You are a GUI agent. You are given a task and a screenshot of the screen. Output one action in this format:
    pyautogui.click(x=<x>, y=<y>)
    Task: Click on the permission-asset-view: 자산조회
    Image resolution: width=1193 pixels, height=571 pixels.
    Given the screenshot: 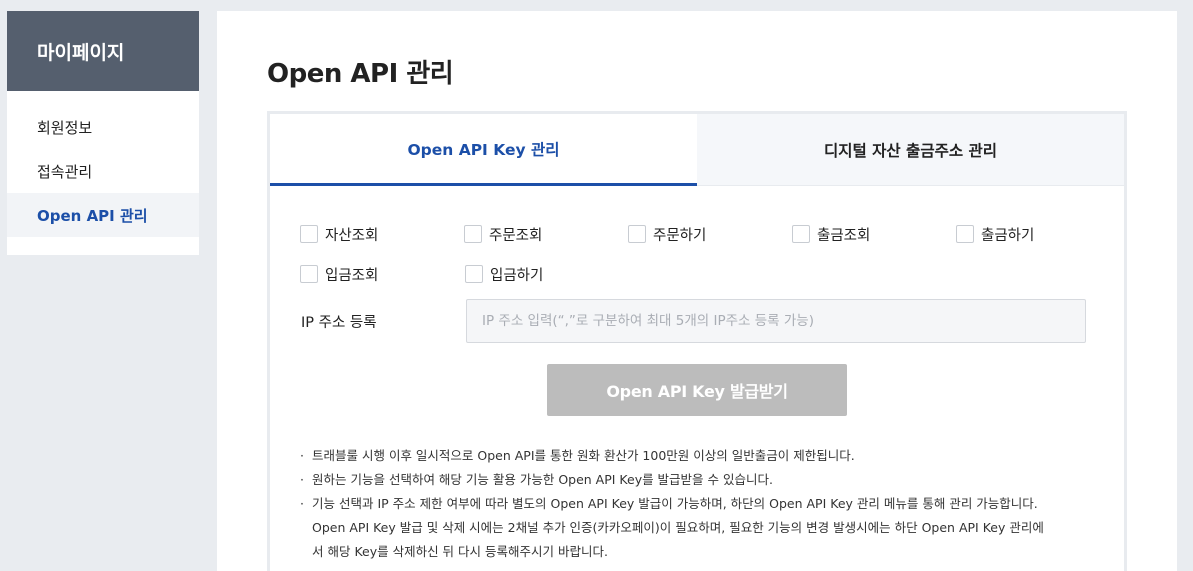 What is the action you would take?
    pyautogui.click(x=382, y=234)
    